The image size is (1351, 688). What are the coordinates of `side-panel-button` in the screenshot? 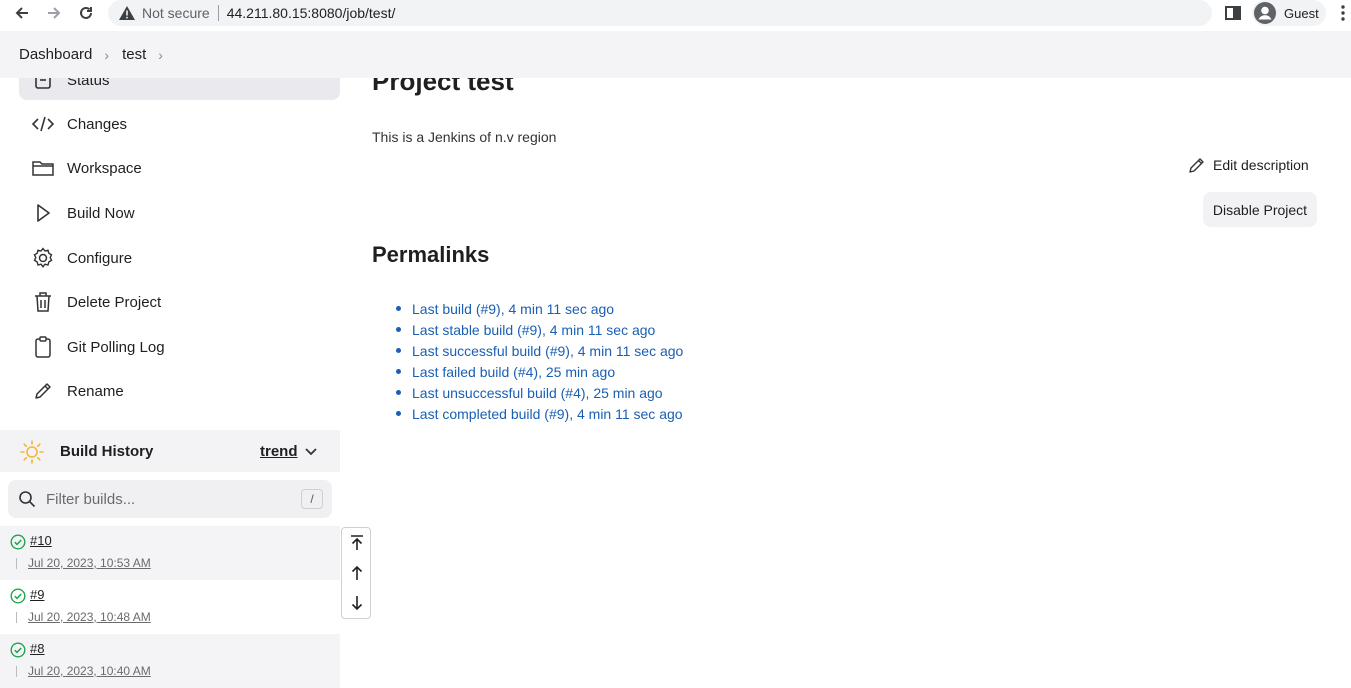 It's located at (1233, 13).